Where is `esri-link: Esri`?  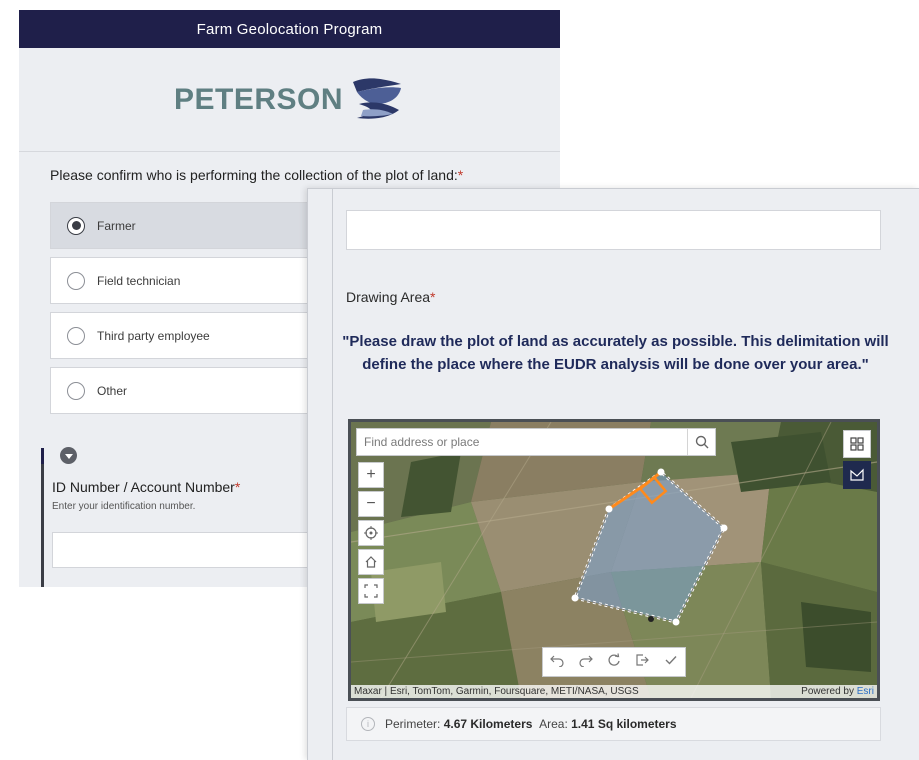
esri-link: Esri is located at coordinates (865, 691).